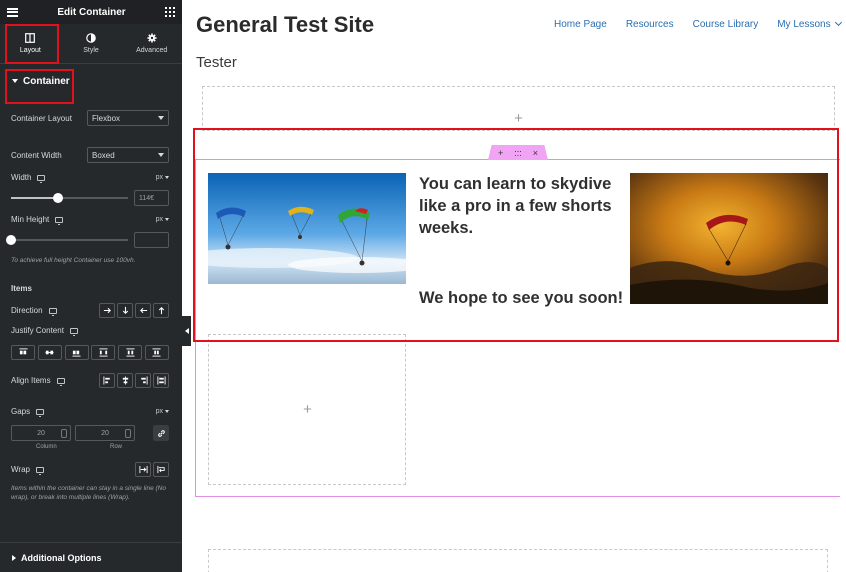 This screenshot has height=572, width=846. What do you see at coordinates (90, 331) in the screenshot?
I see `justify-content-row: Justify Content` at bounding box center [90, 331].